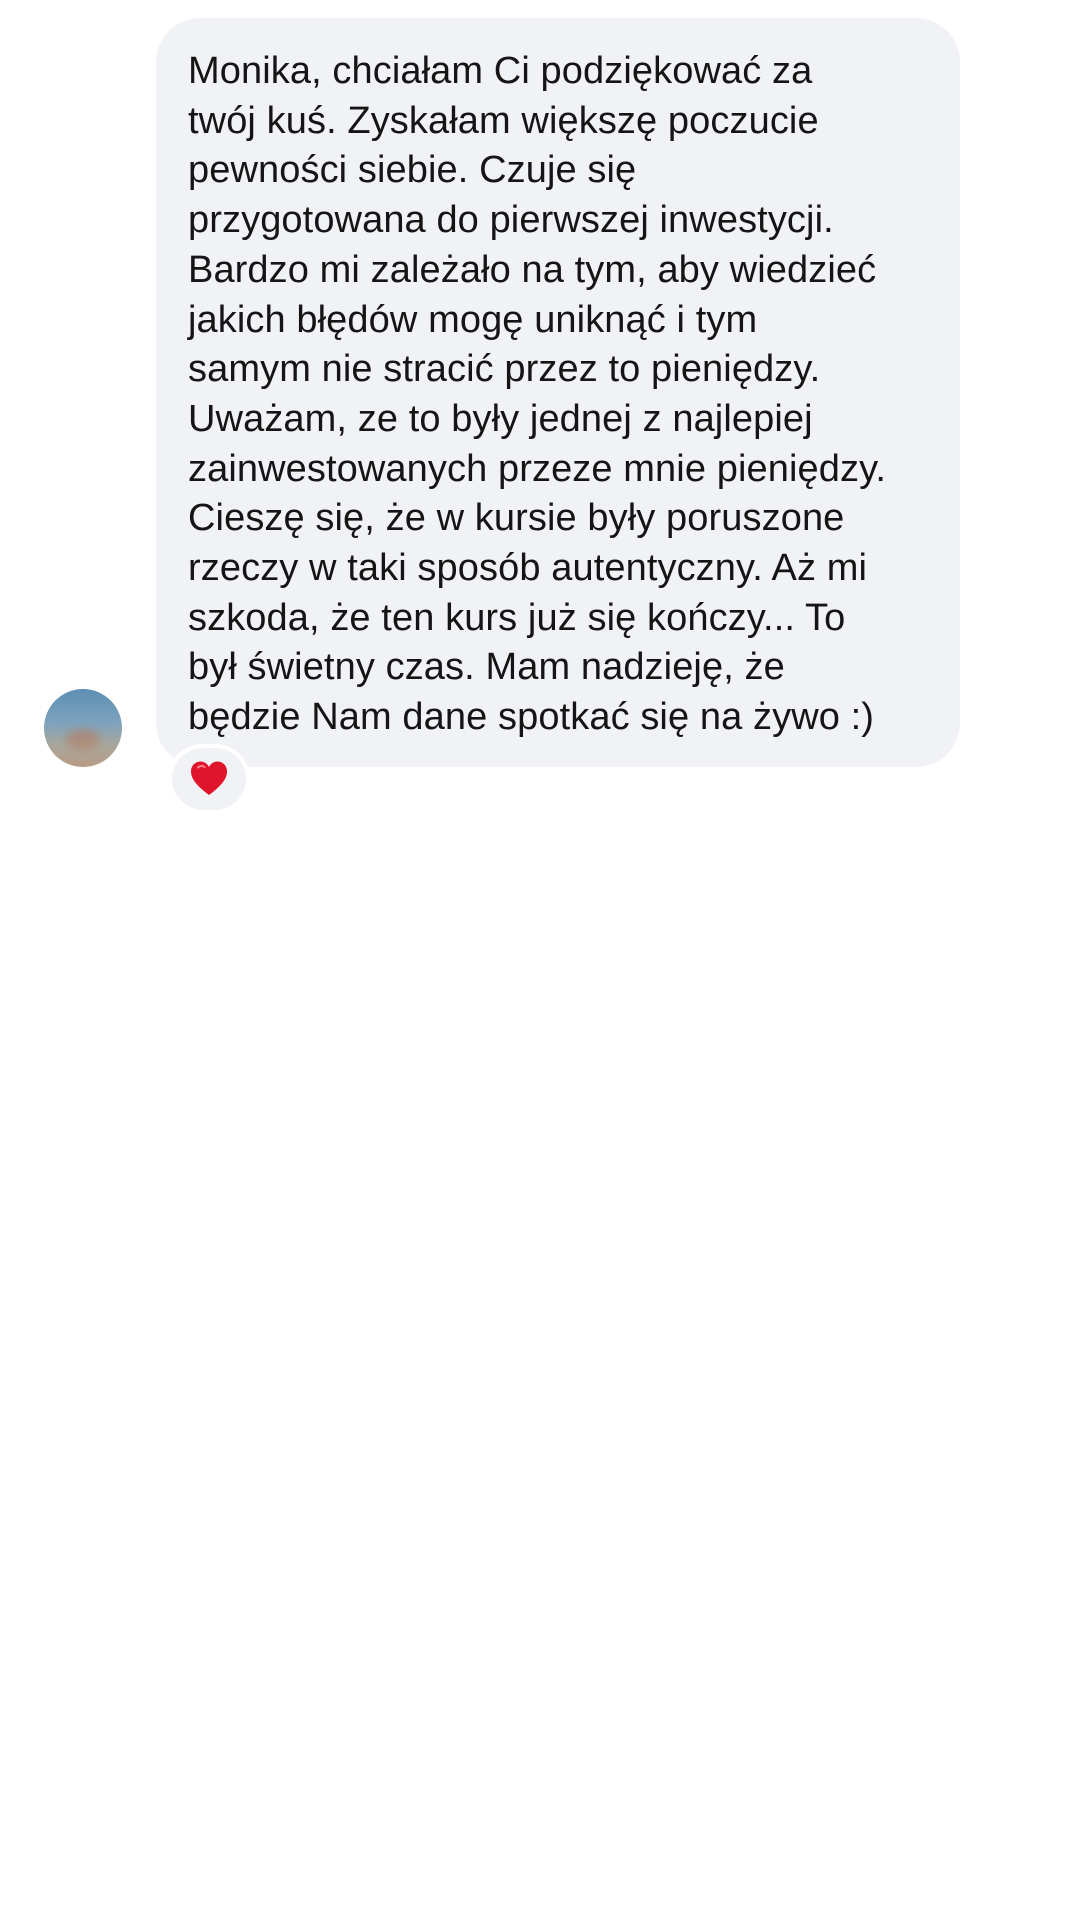 This screenshot has height=1920, width=1080. What do you see at coordinates (83, 728) in the screenshot?
I see `sender-avatar` at bounding box center [83, 728].